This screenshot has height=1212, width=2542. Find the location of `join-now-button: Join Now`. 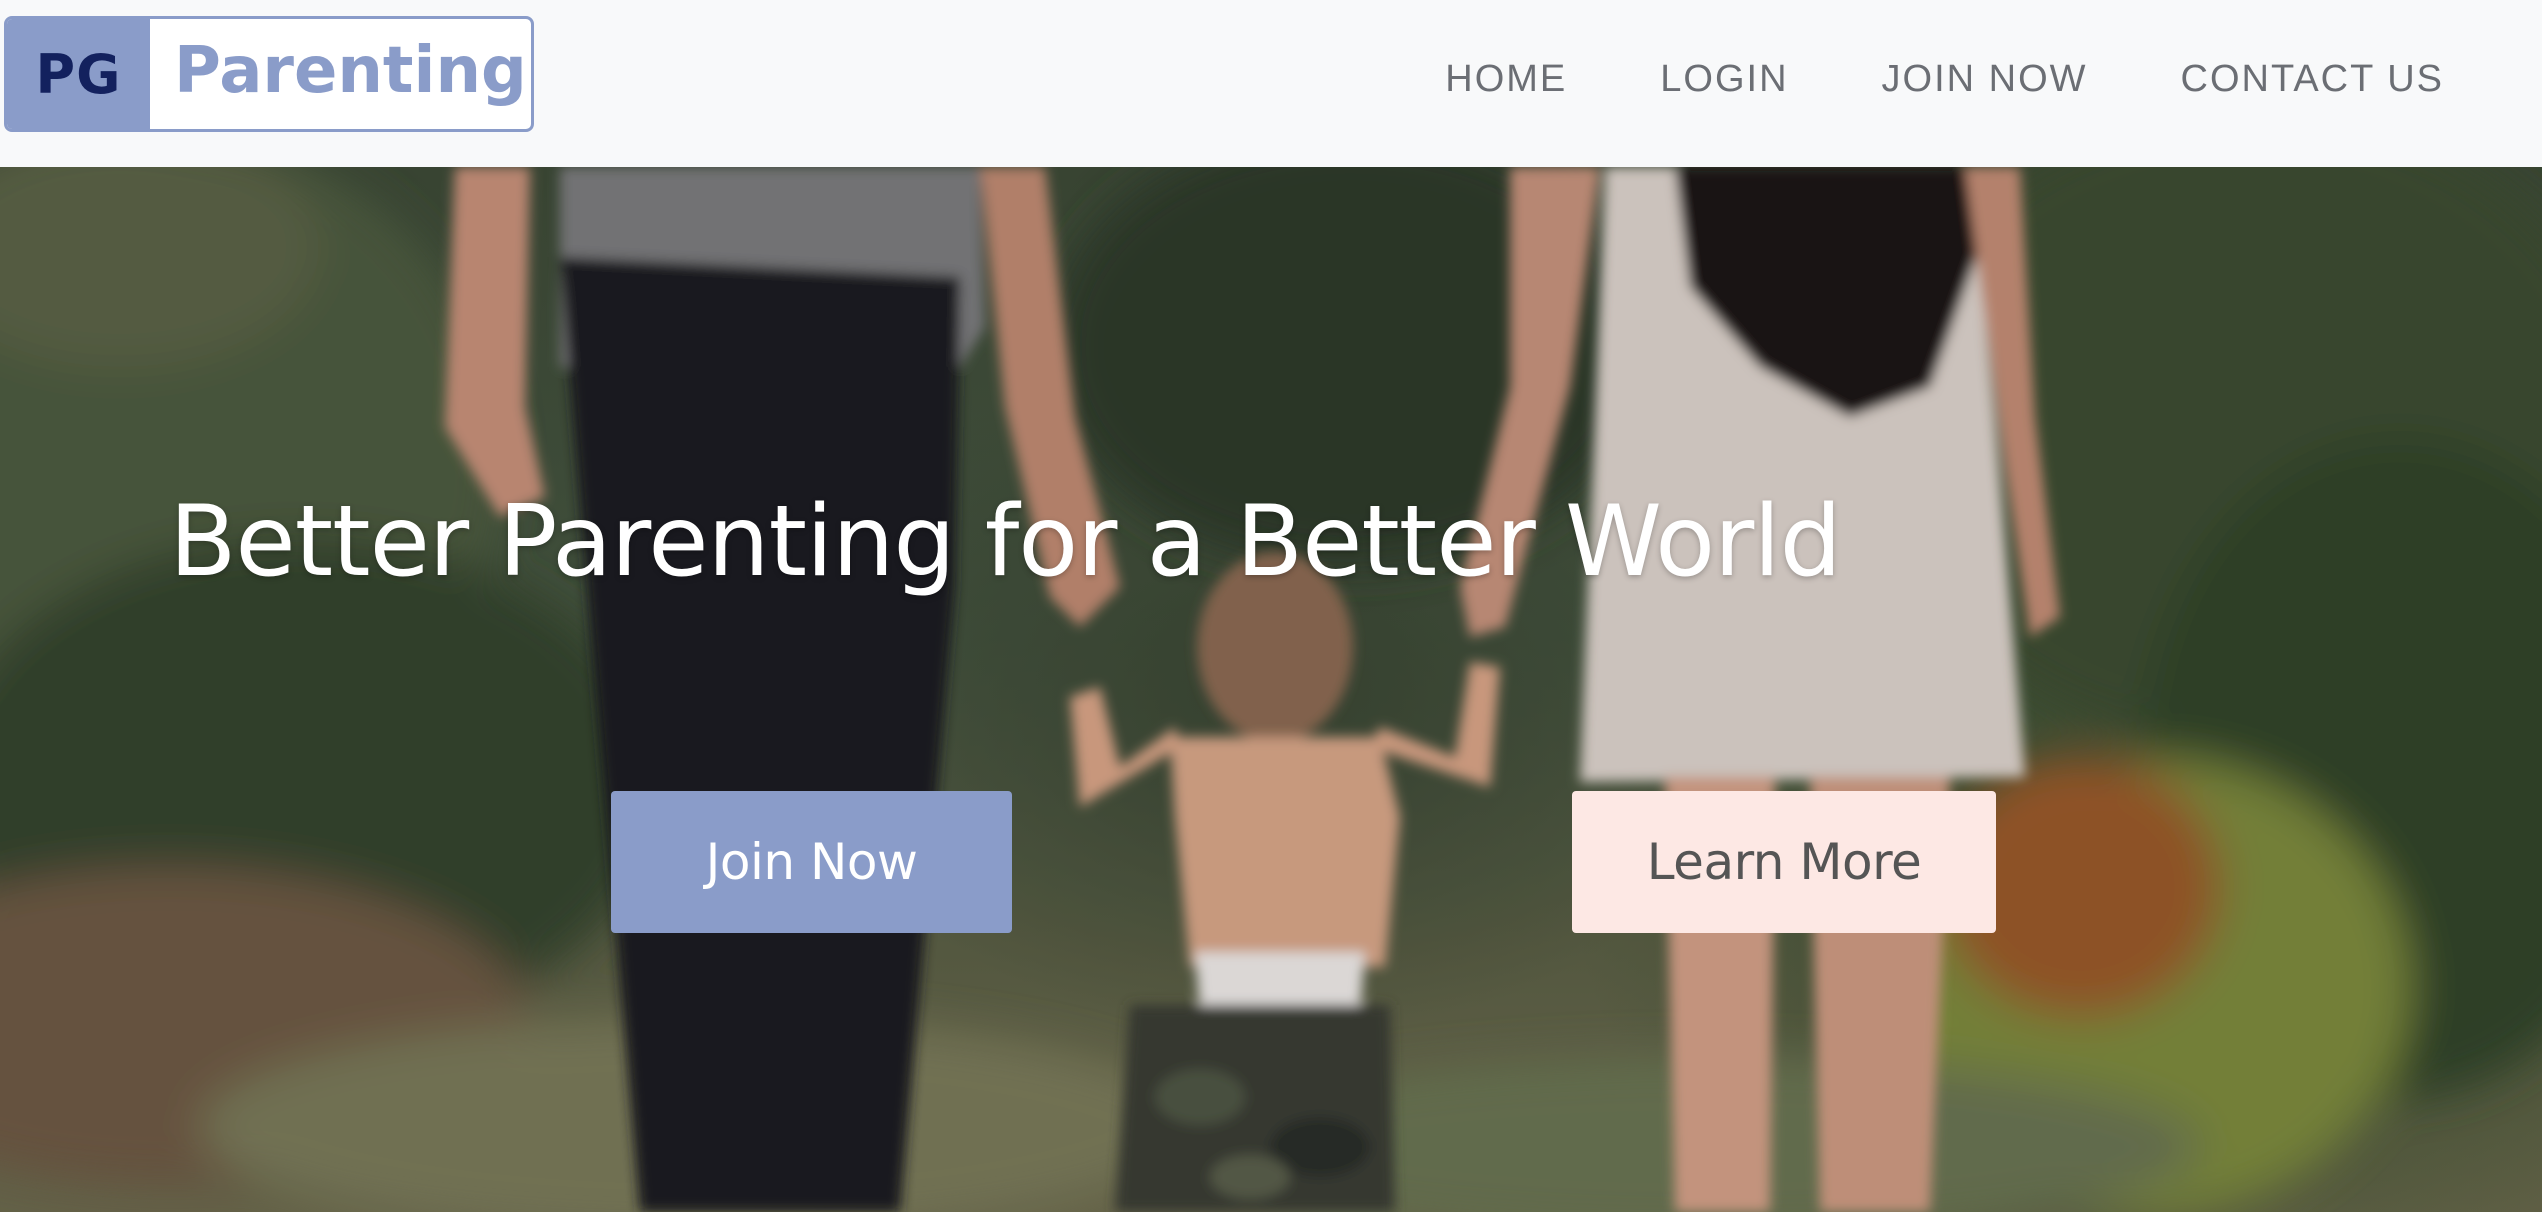

join-now-button: Join Now is located at coordinates (811, 862).